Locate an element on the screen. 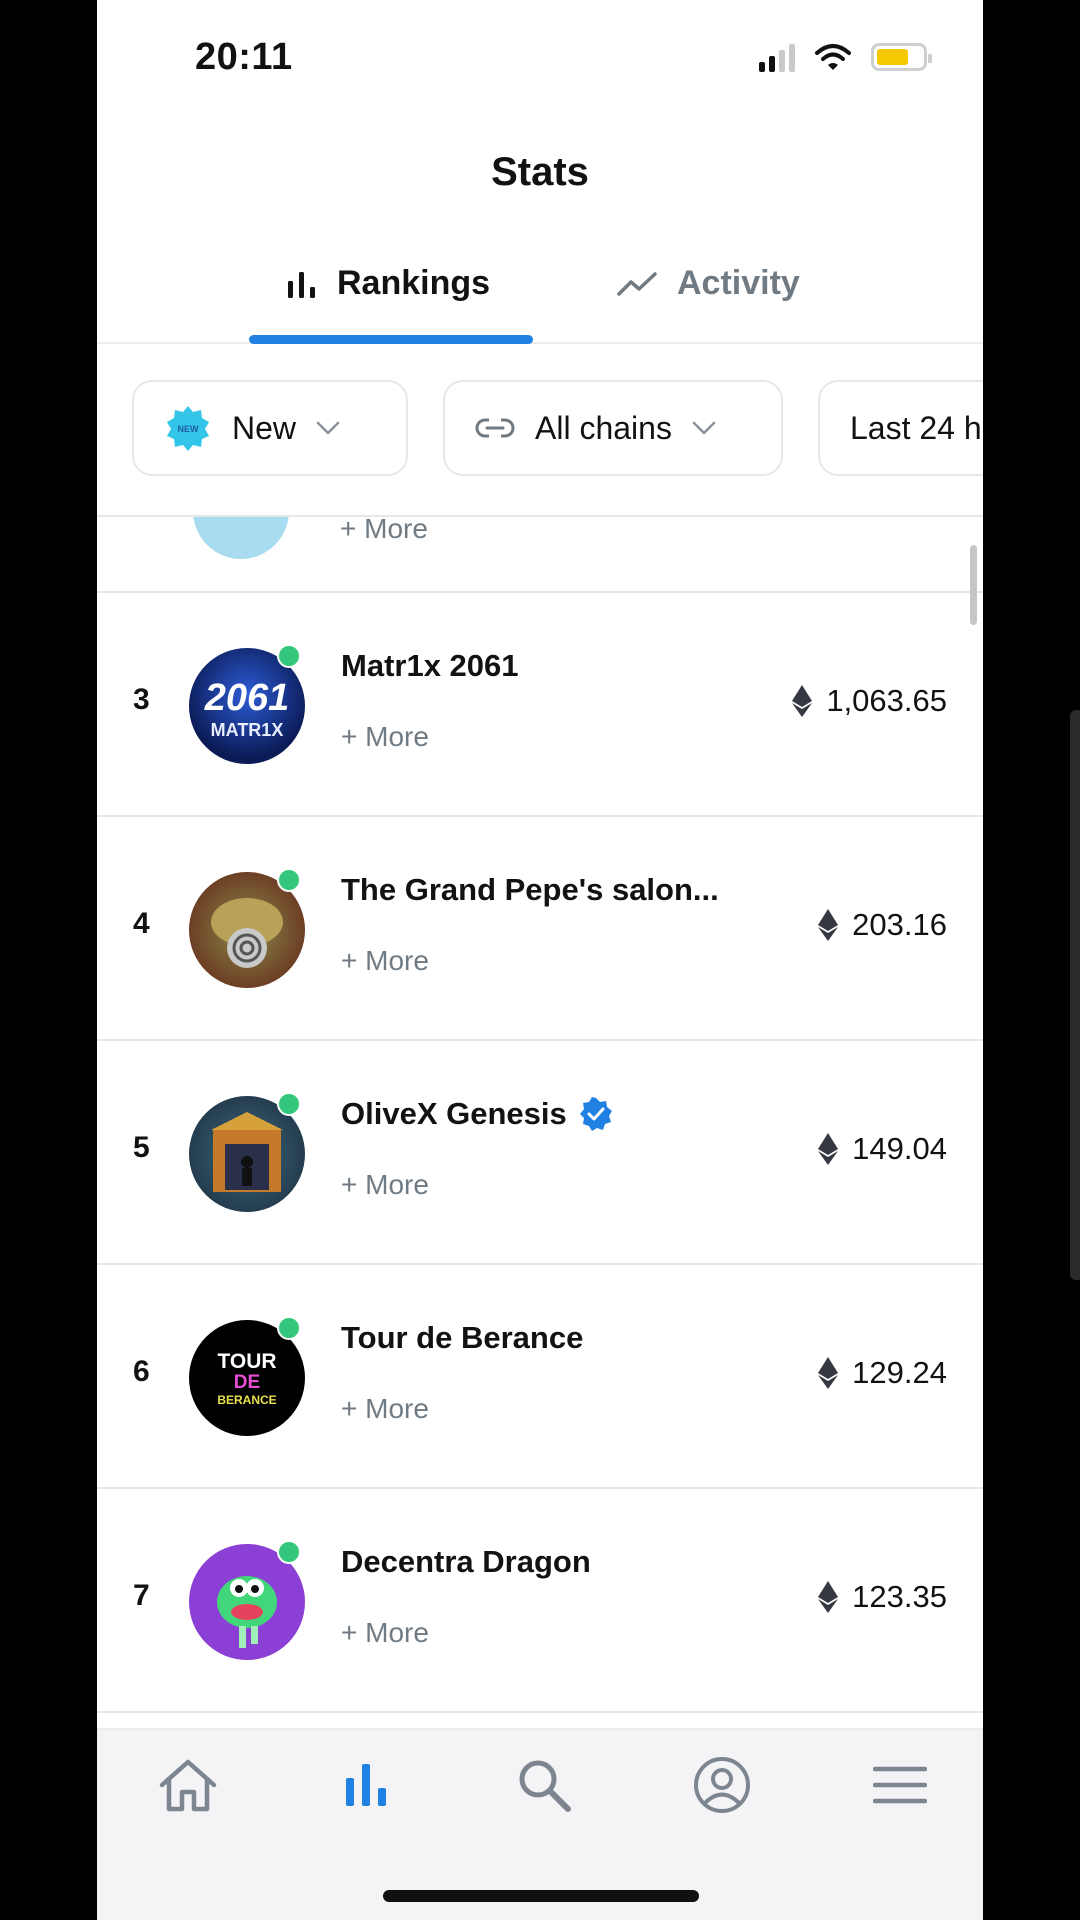 The image size is (1080, 1920). chain-filter-dropdown: All chains is located at coordinates (613, 428).